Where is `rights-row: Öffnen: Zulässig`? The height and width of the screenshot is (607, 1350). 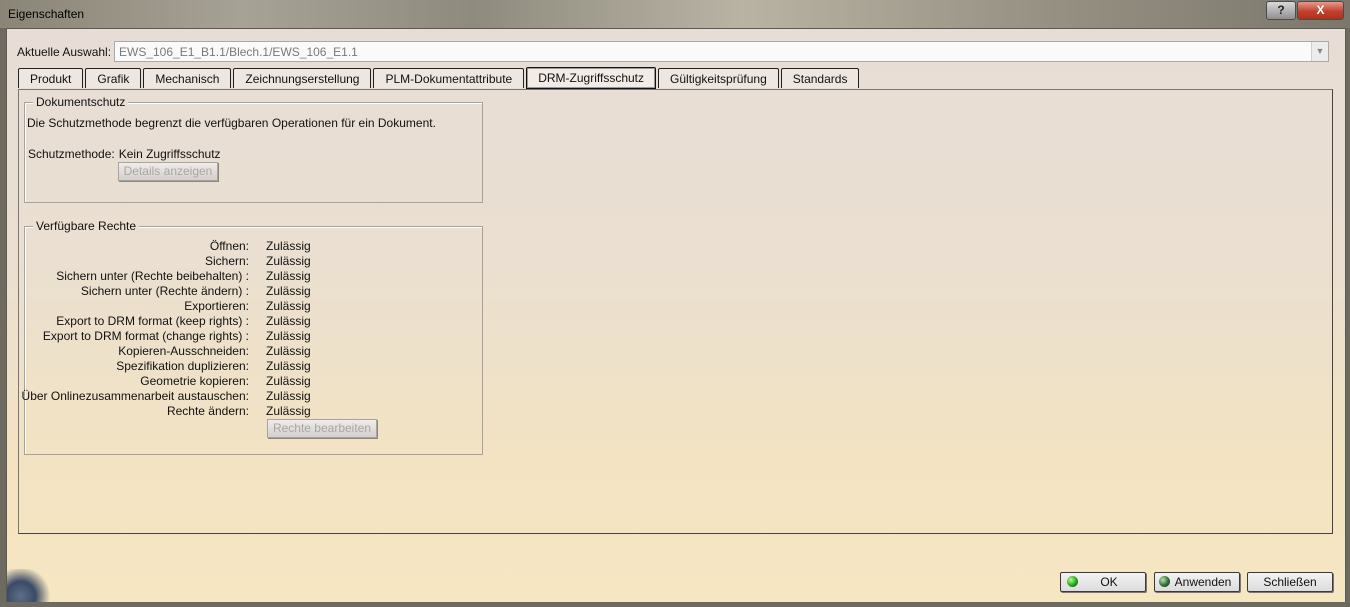 rights-row: Öffnen: Zulässig is located at coordinates (253, 246).